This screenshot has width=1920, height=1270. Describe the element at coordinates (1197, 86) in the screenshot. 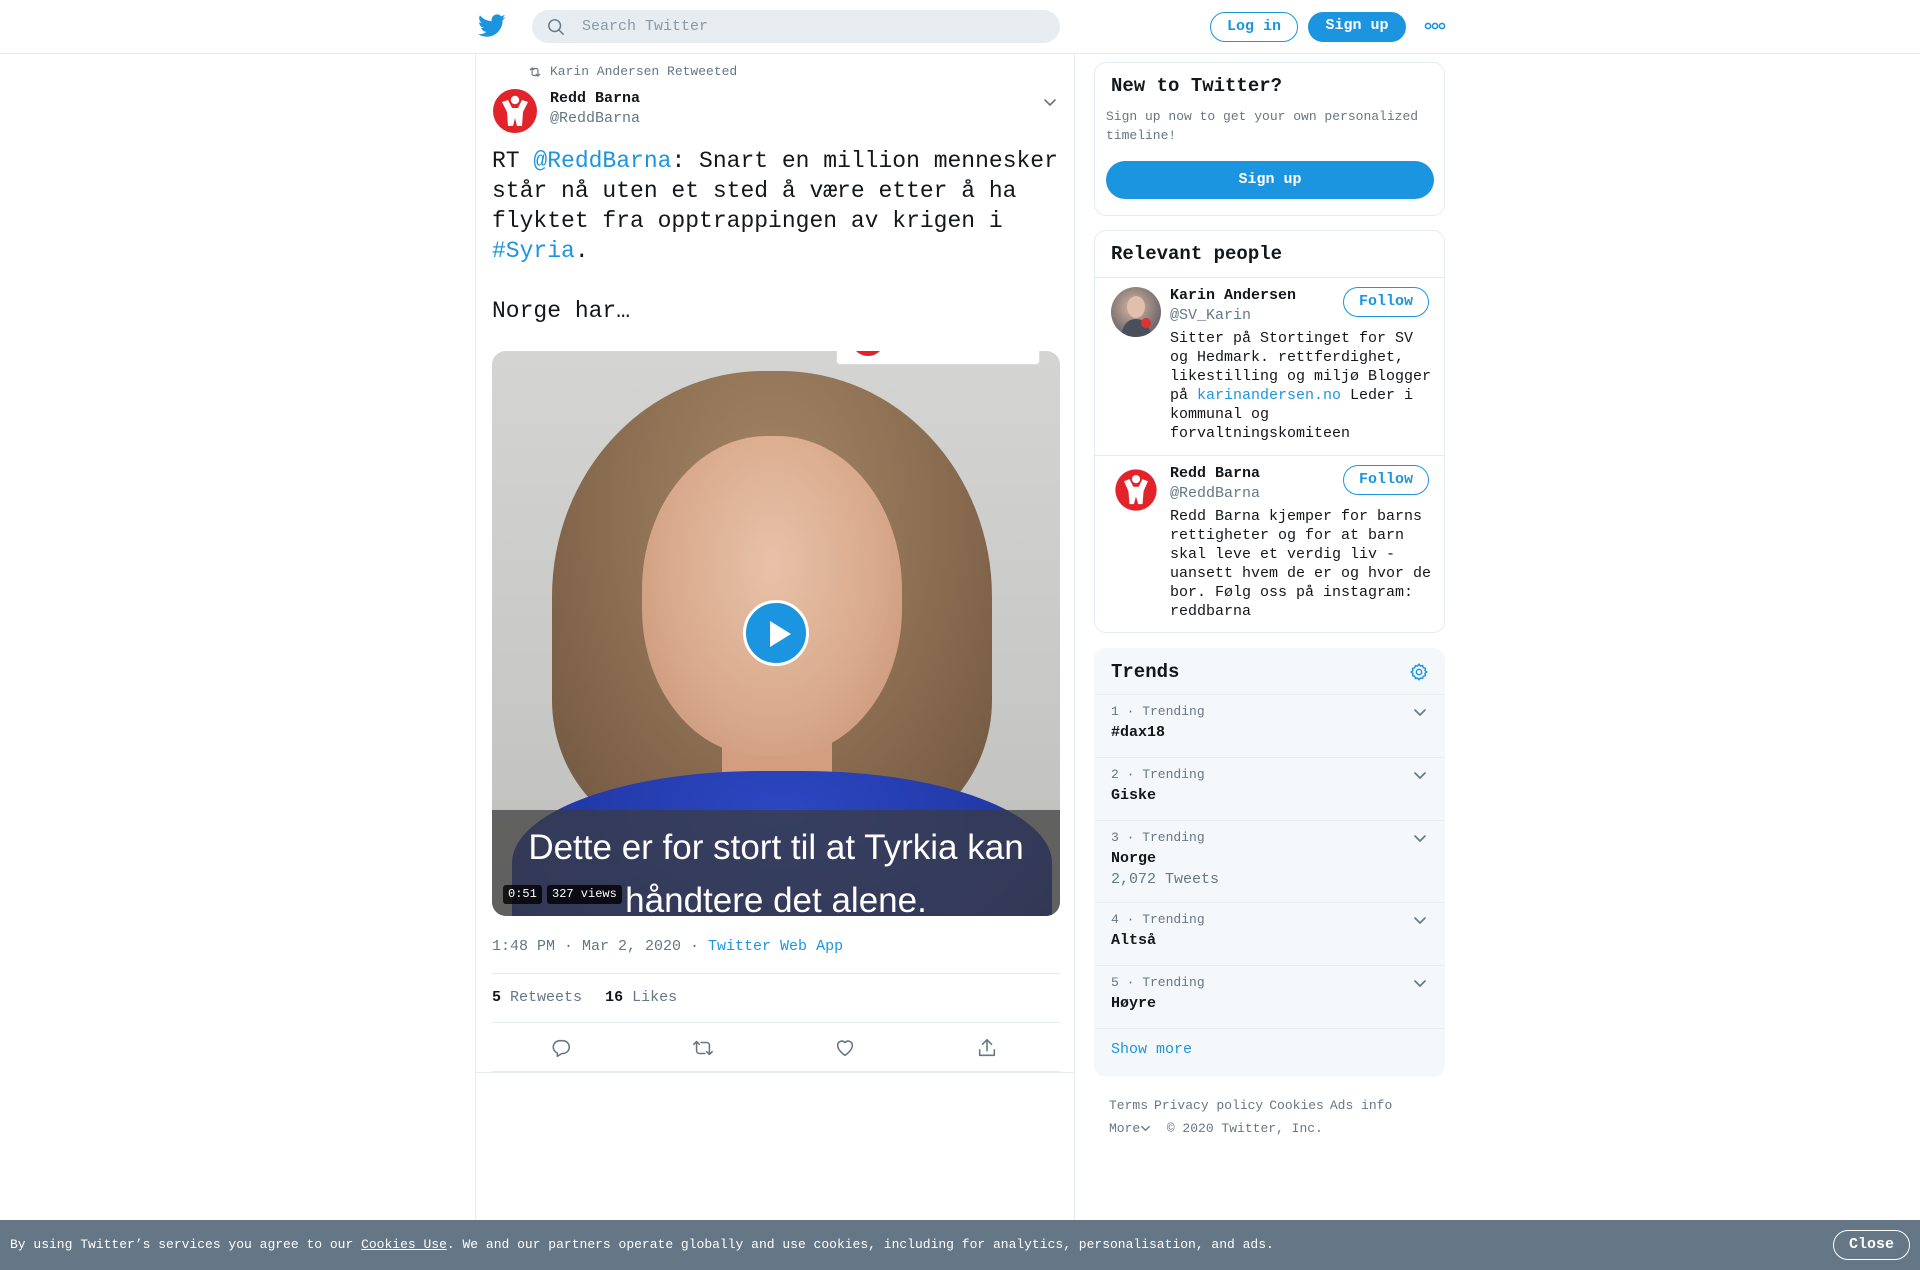

I see `new-to-twitter-title: New to Twitter?` at that location.